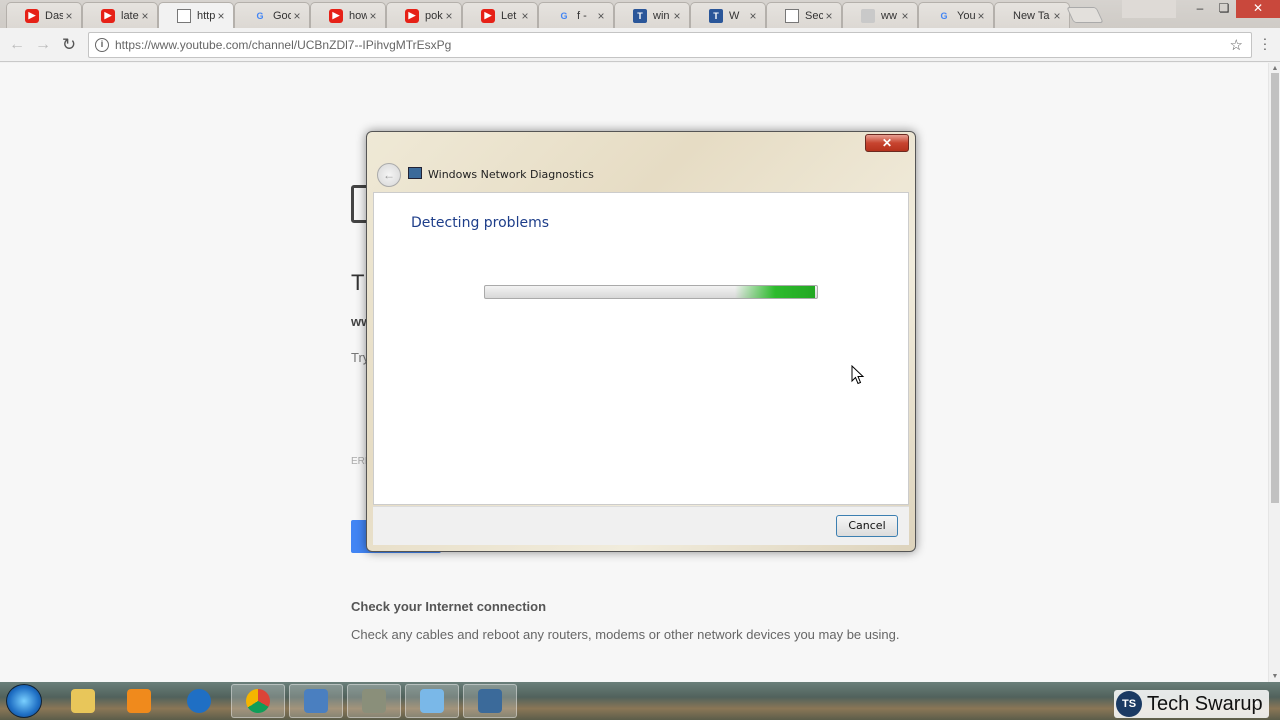 Image resolution: width=1280 pixels, height=720 pixels. I want to click on tab-title: pok, so click(434, 15).